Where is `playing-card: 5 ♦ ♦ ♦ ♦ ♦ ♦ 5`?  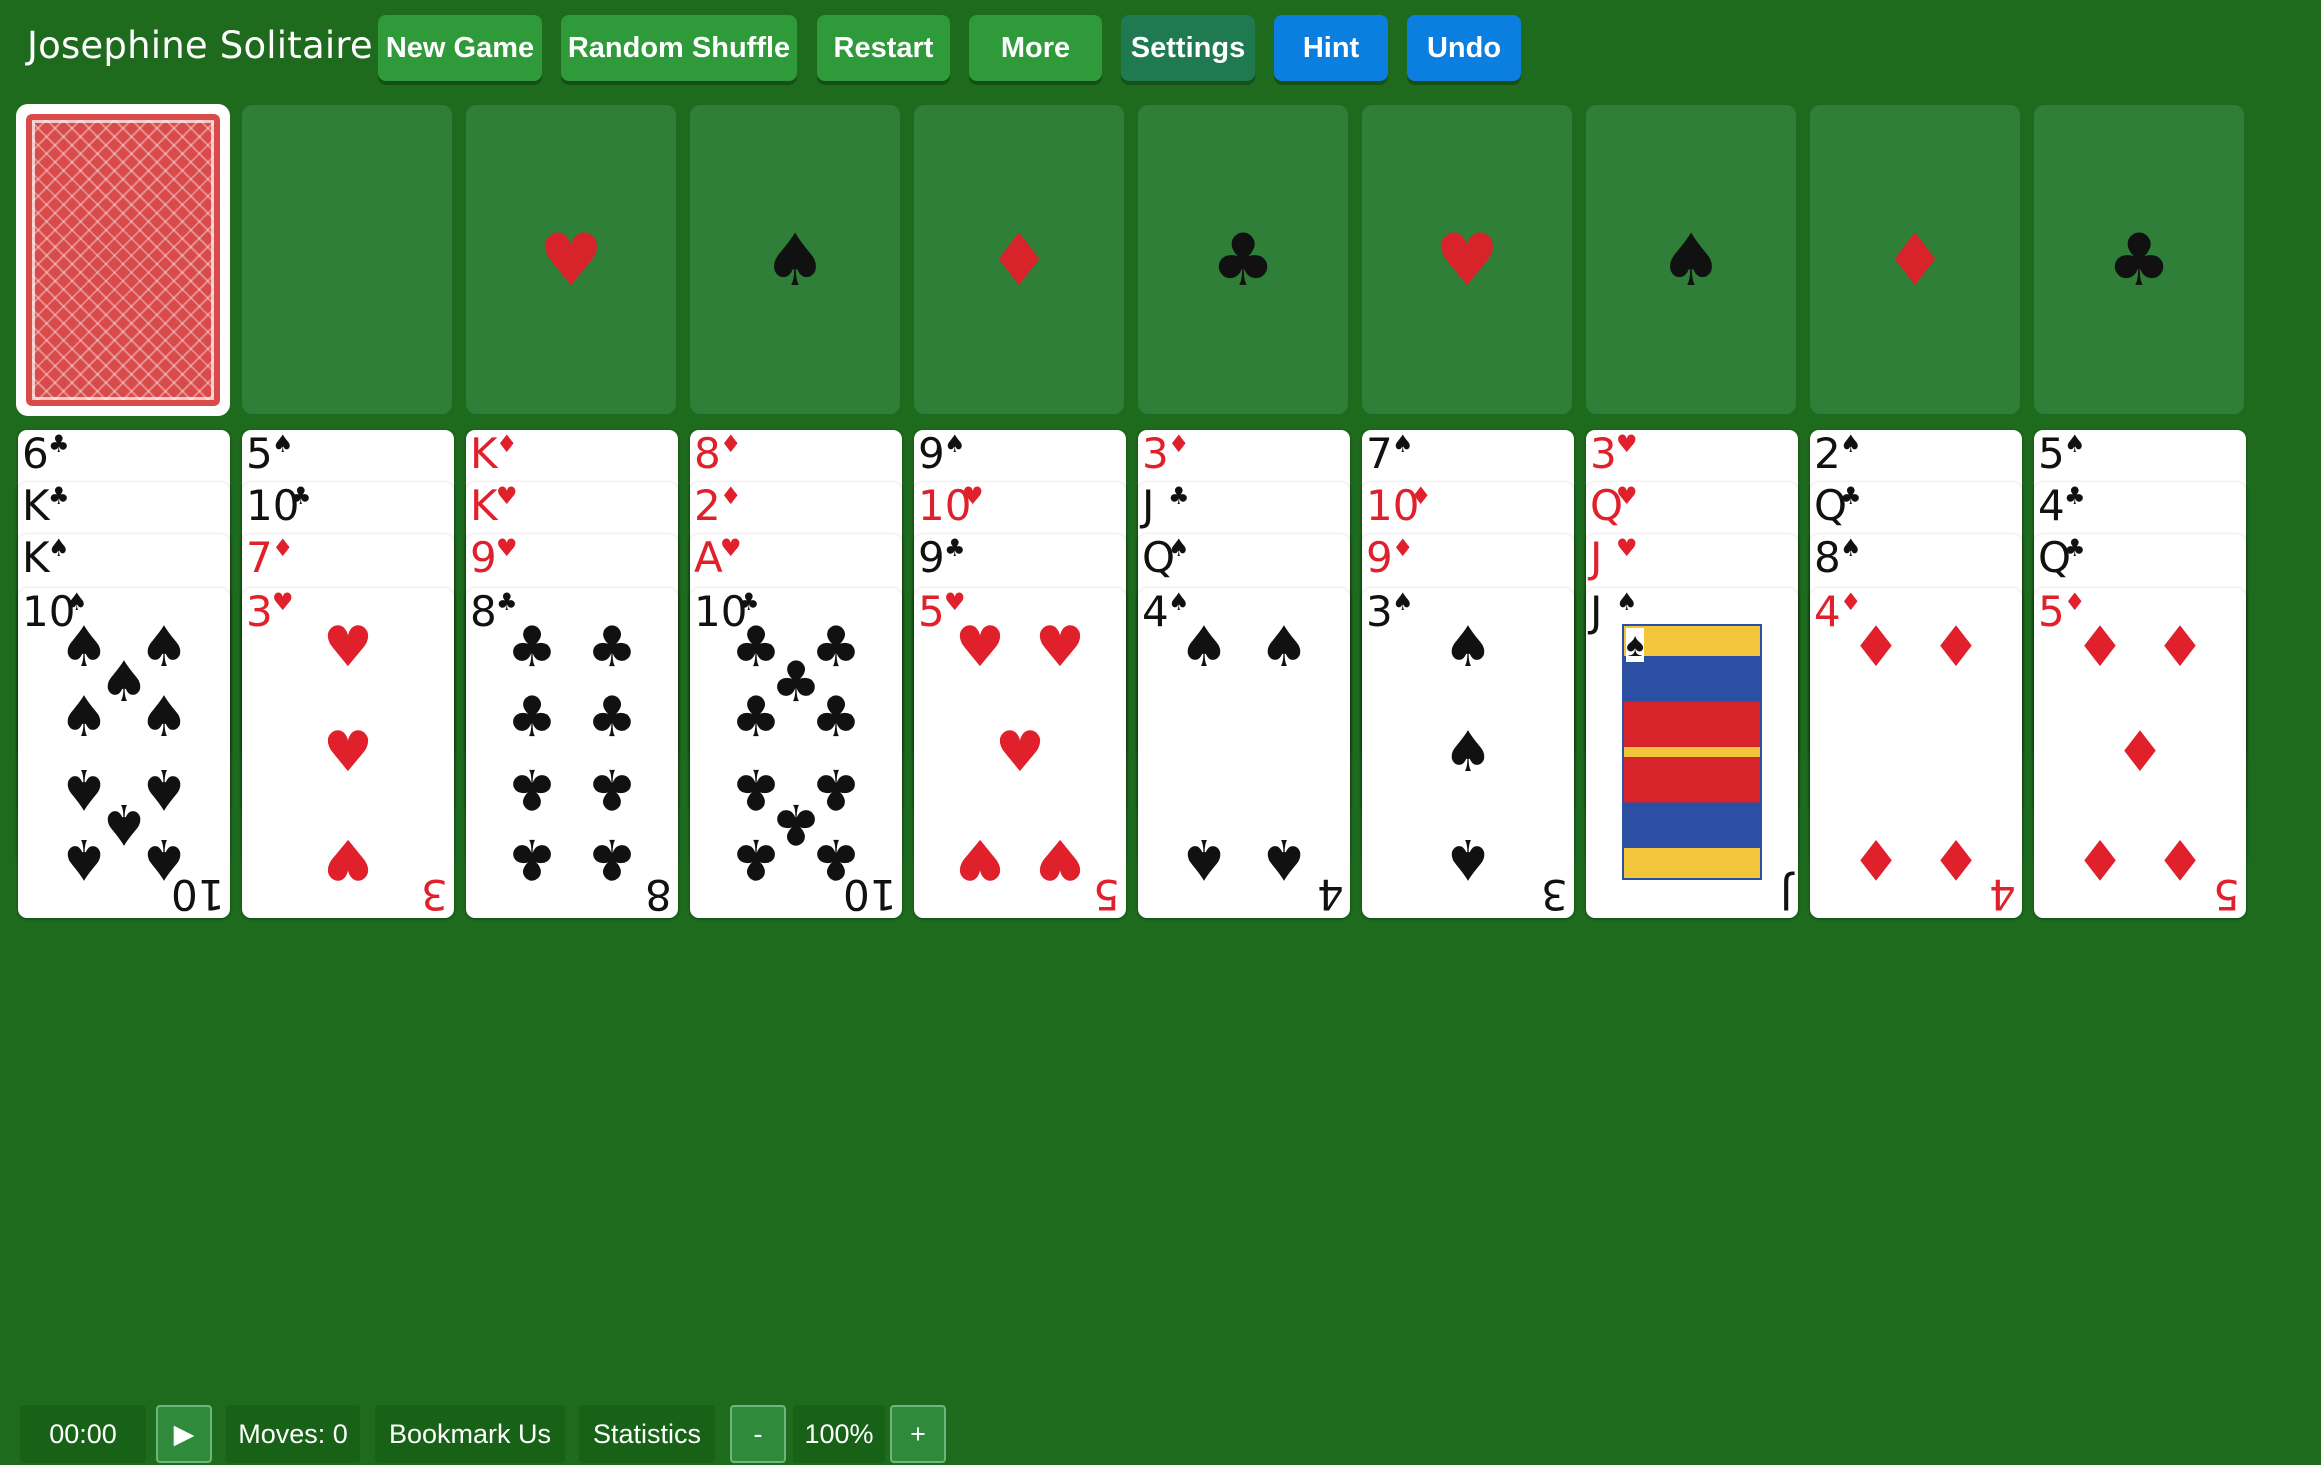
playing-card: 5 ♦ ♦ ♦ ♦ ♦ ♦ 5 is located at coordinates (2140, 753).